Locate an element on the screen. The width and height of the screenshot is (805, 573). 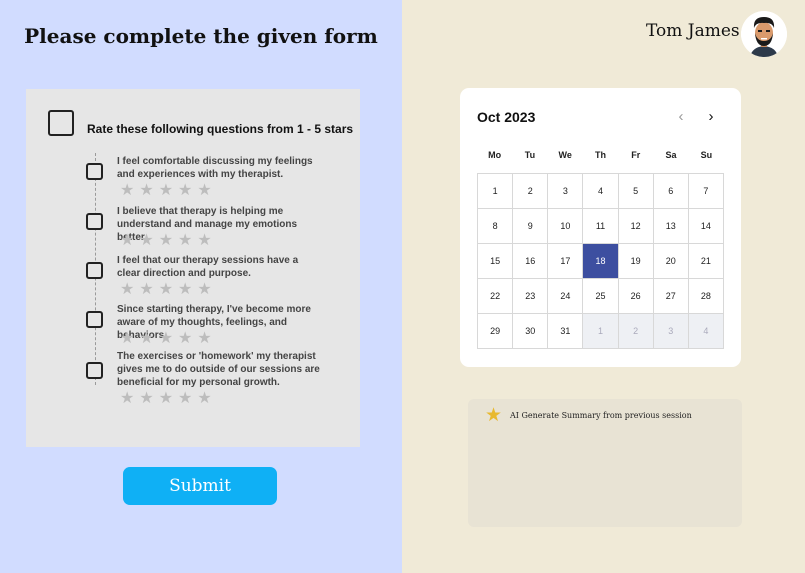
chevron-right-icon: › is located at coordinates (711, 117).